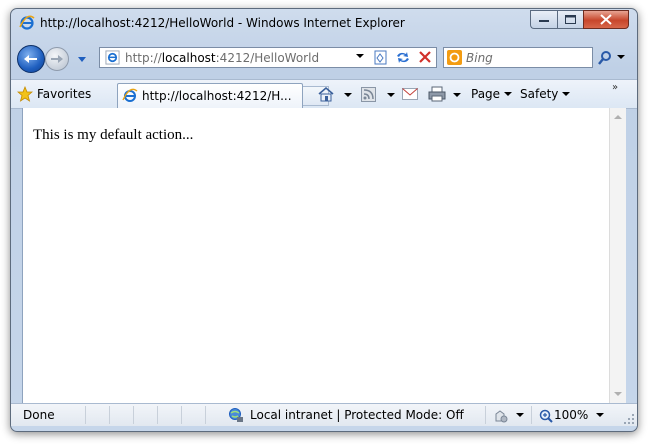 This screenshot has width=650, height=448. What do you see at coordinates (486, 94) in the screenshot?
I see `page-menu-label: Page` at bounding box center [486, 94].